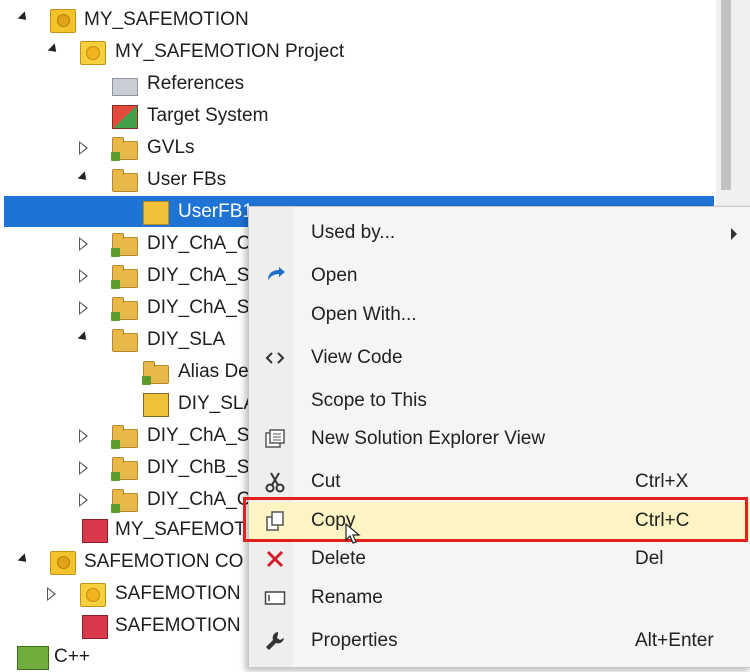 This screenshot has height=672, width=750. I want to click on tree-item-label: DIY_ChB_S, so click(198, 467).